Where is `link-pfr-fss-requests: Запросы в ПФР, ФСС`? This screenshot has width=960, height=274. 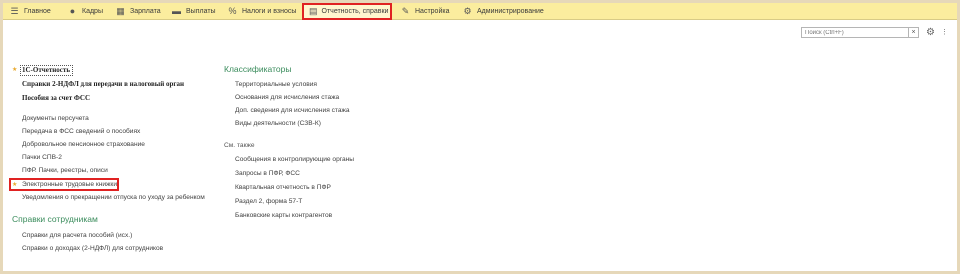
link-pfr-fss-requests: Запросы в ПФР, ФСС is located at coordinates (267, 173).